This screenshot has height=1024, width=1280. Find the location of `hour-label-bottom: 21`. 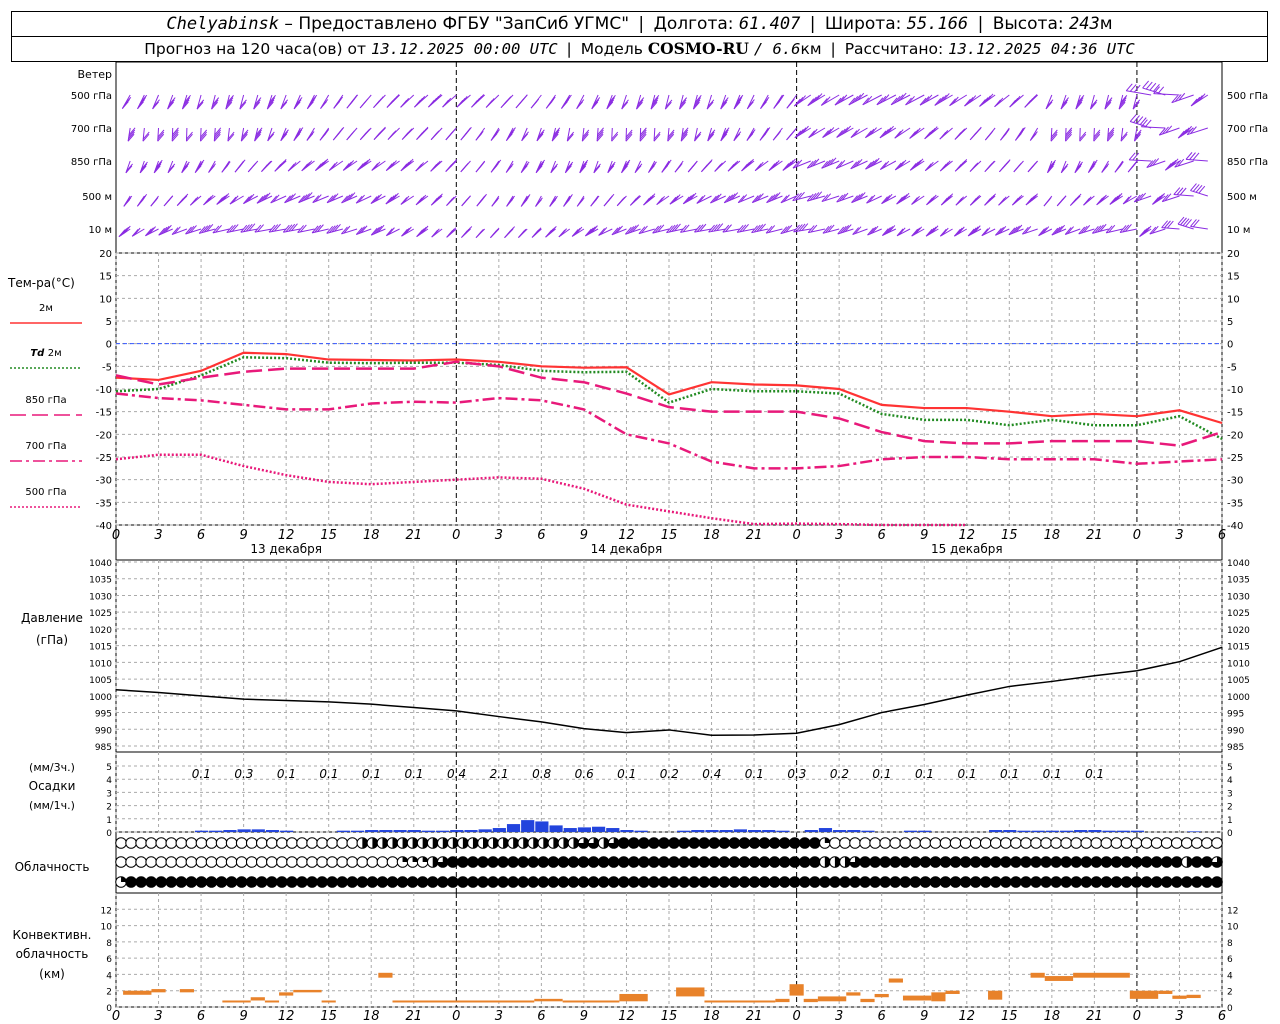

hour-label-bottom: 21 is located at coordinates (413, 1016).